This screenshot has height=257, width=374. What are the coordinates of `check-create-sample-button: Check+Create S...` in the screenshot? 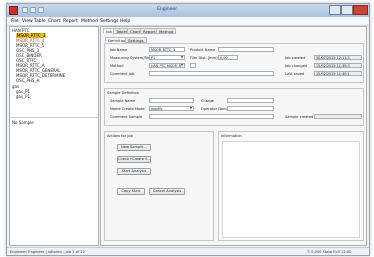 It's located at (134, 159).